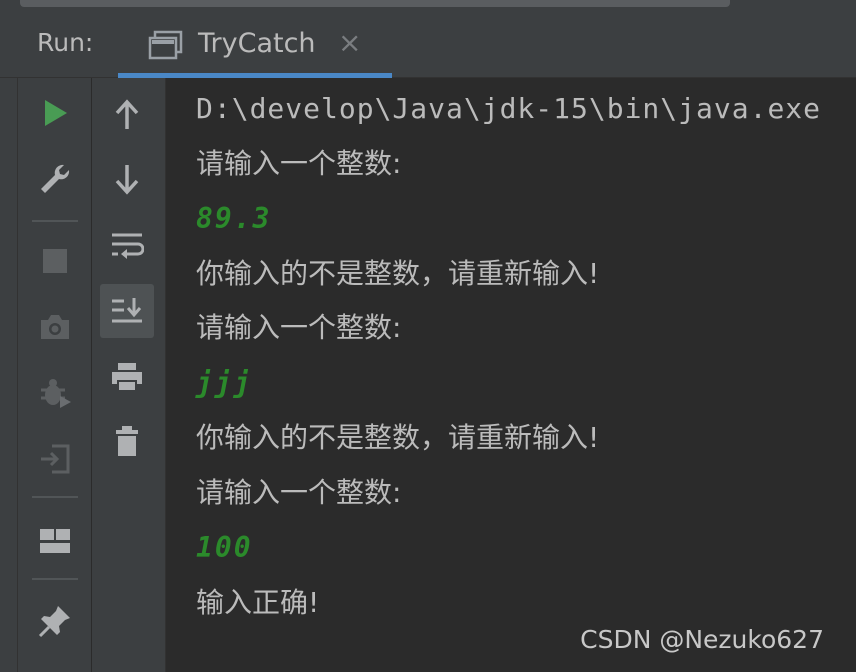 This screenshot has width=856, height=672. What do you see at coordinates (234, 218) in the screenshot?
I see `console-line-user-input: 89.3` at bounding box center [234, 218].